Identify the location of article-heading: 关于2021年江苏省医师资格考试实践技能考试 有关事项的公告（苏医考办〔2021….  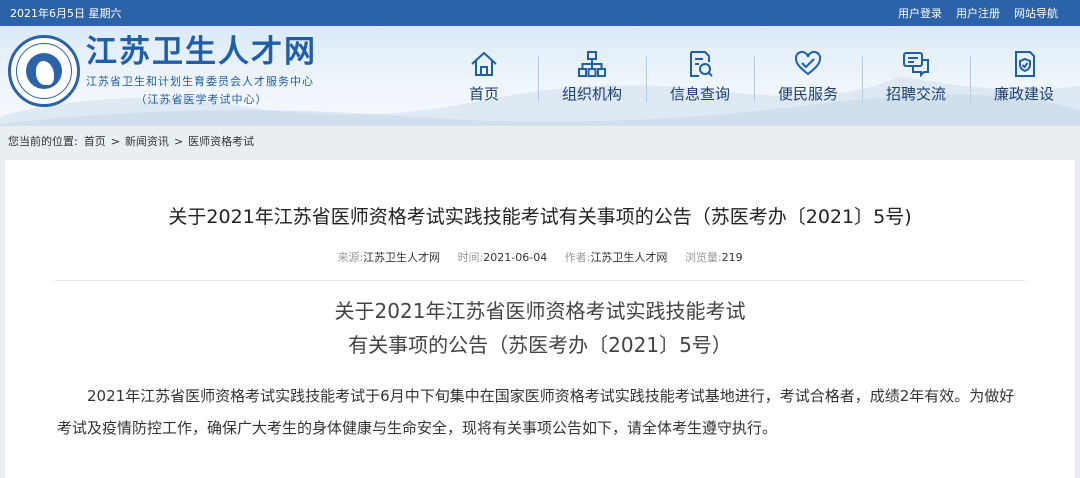
(540, 328).